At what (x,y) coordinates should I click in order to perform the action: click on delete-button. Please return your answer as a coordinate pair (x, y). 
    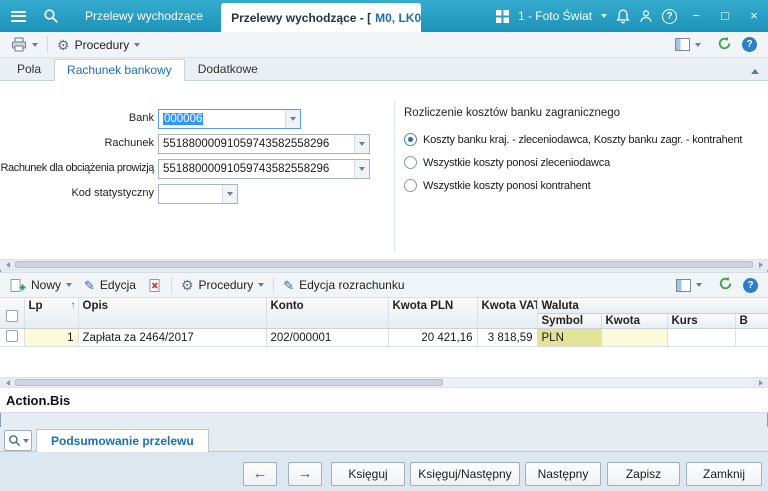
    Looking at the image, I should click on (155, 285).